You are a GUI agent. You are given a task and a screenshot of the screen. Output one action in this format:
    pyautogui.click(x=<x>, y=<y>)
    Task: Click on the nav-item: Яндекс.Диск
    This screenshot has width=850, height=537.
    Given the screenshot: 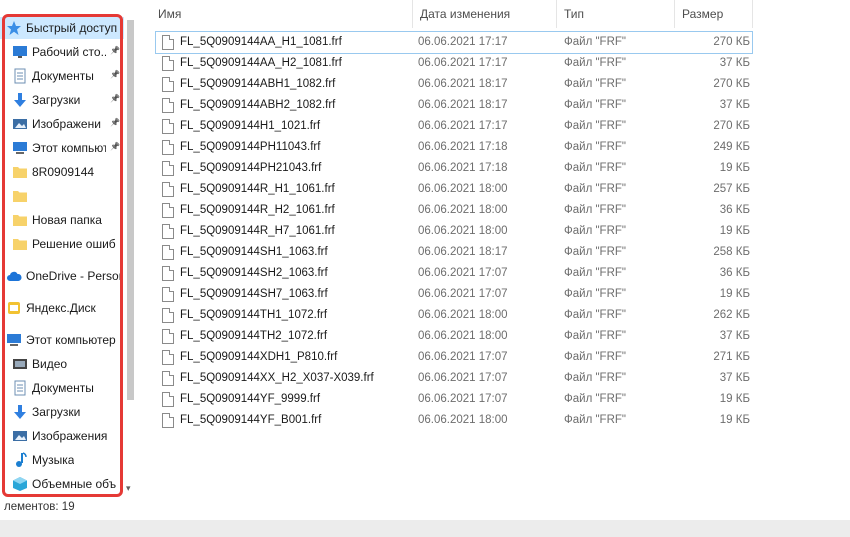 What is the action you would take?
    pyautogui.click(x=62, y=308)
    